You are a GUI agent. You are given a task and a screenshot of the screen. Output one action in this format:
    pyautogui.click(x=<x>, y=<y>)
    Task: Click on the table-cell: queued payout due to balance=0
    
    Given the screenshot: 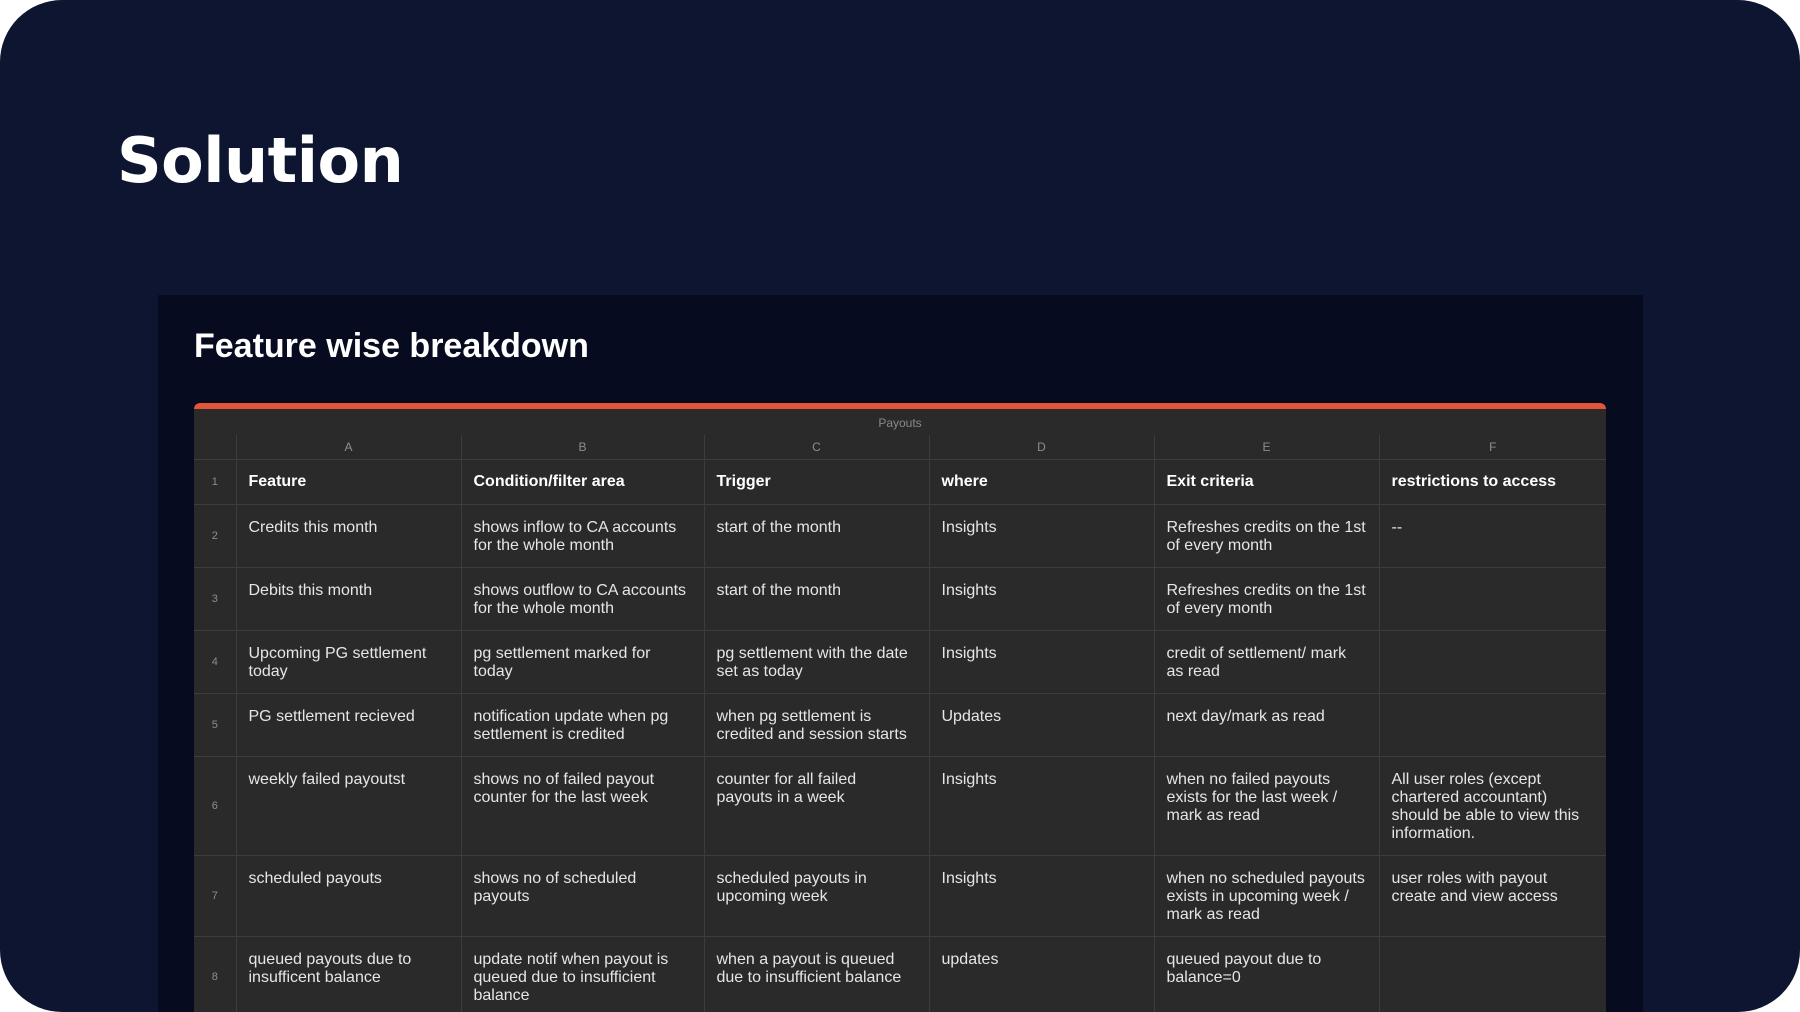 What is the action you would take?
    pyautogui.click(x=1267, y=974)
    